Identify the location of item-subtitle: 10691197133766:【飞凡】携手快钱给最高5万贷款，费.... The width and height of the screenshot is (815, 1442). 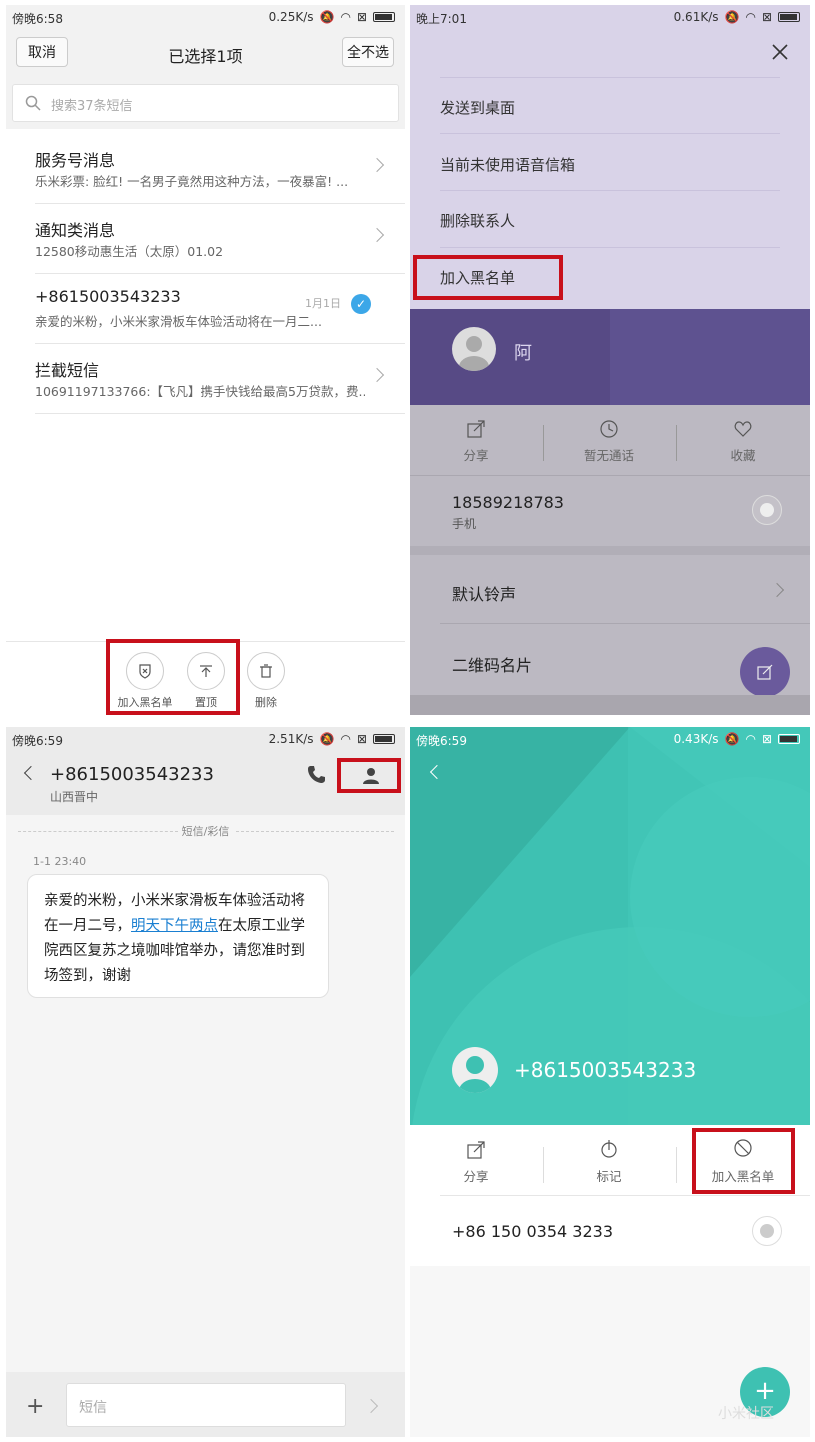
(200, 391).